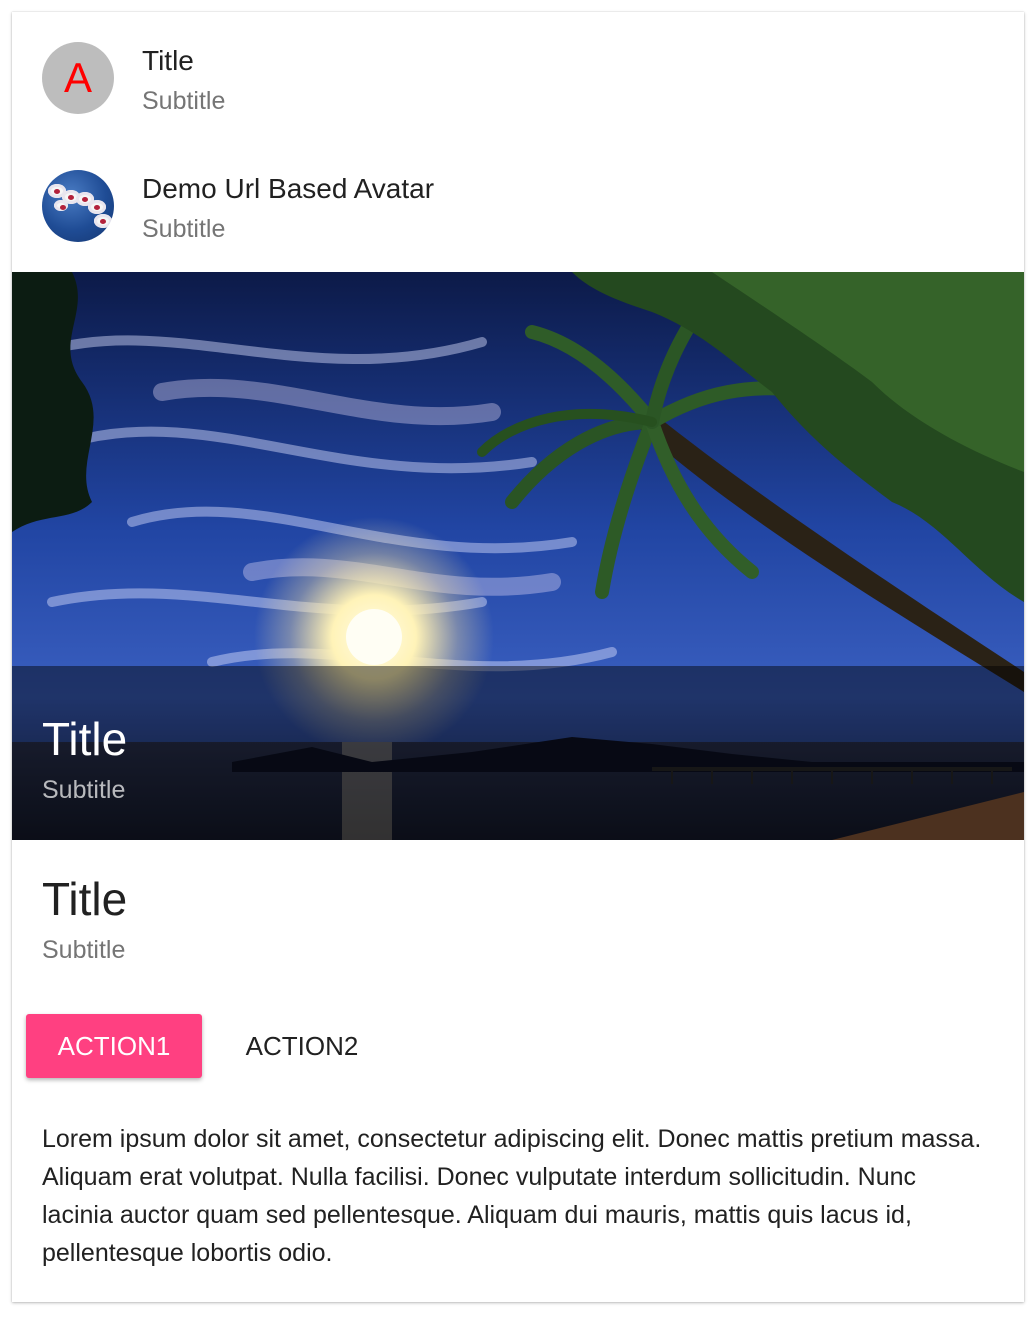  What do you see at coordinates (168, 60) in the screenshot?
I see `header-title: Title` at bounding box center [168, 60].